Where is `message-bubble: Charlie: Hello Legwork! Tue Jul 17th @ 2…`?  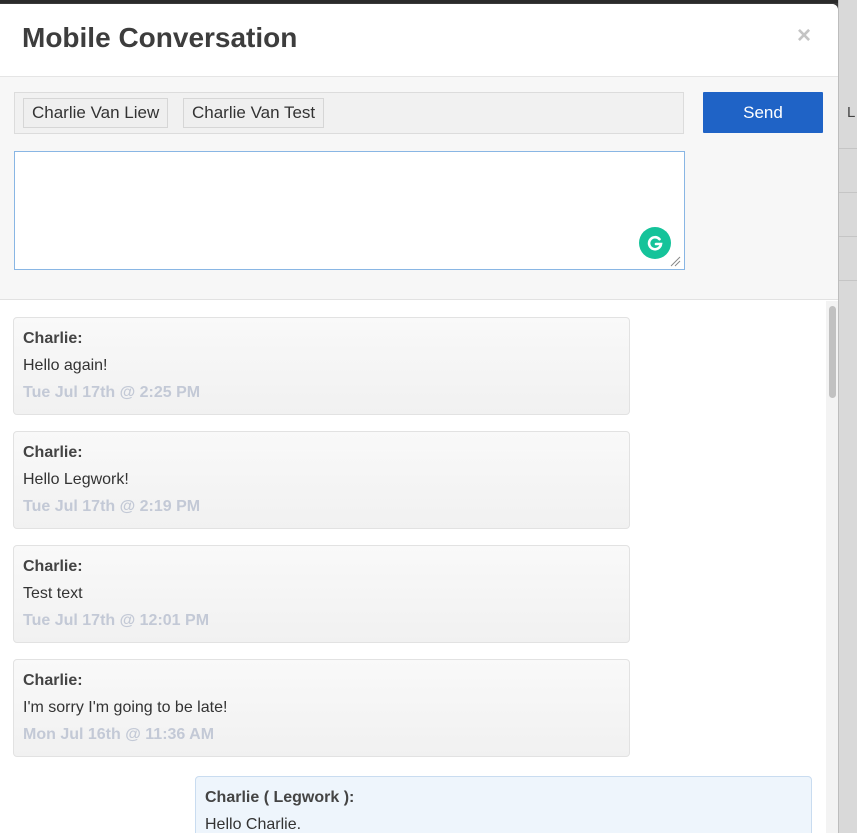
message-bubble: Charlie: Hello Legwork! Tue Jul 17th @ 2… is located at coordinates (321, 480).